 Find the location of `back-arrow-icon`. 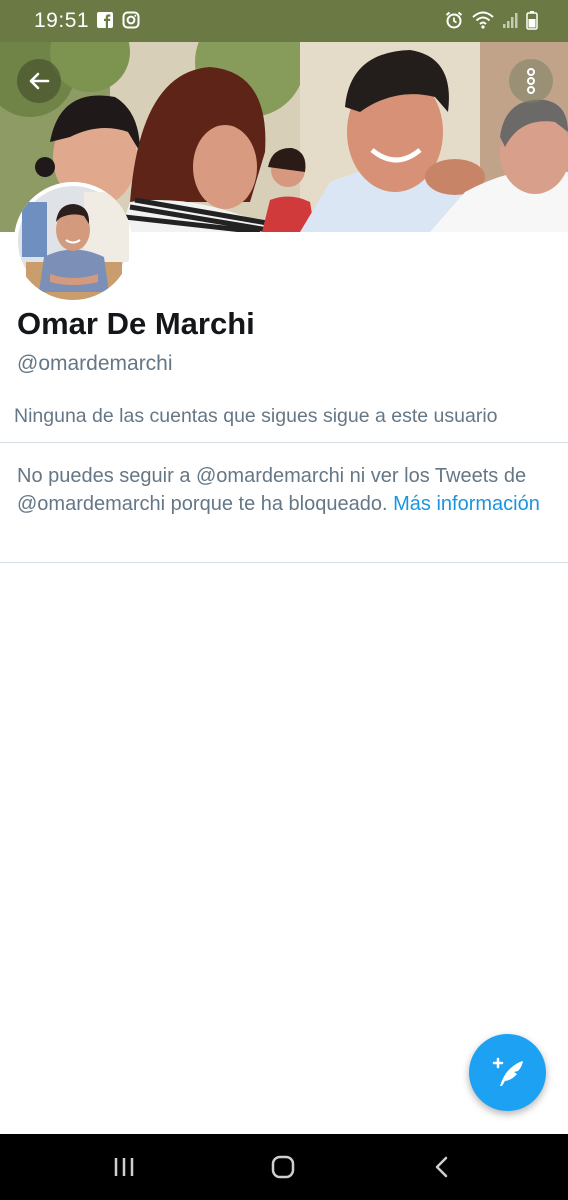

back-arrow-icon is located at coordinates (39, 81).